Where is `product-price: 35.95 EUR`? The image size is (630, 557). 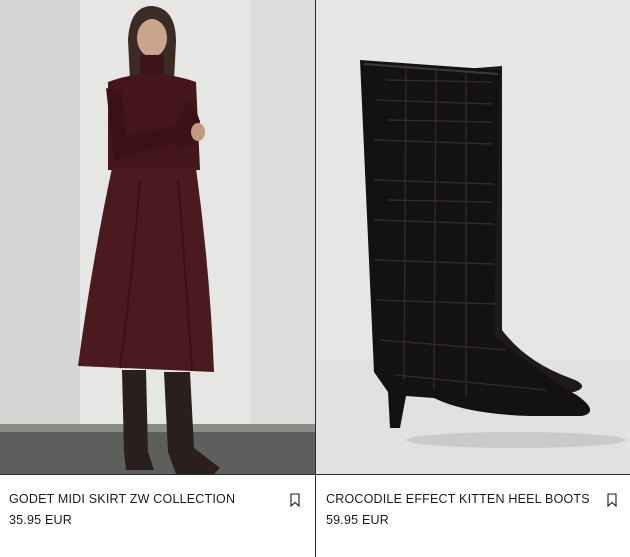
product-price: 35.95 EUR is located at coordinates (40, 520).